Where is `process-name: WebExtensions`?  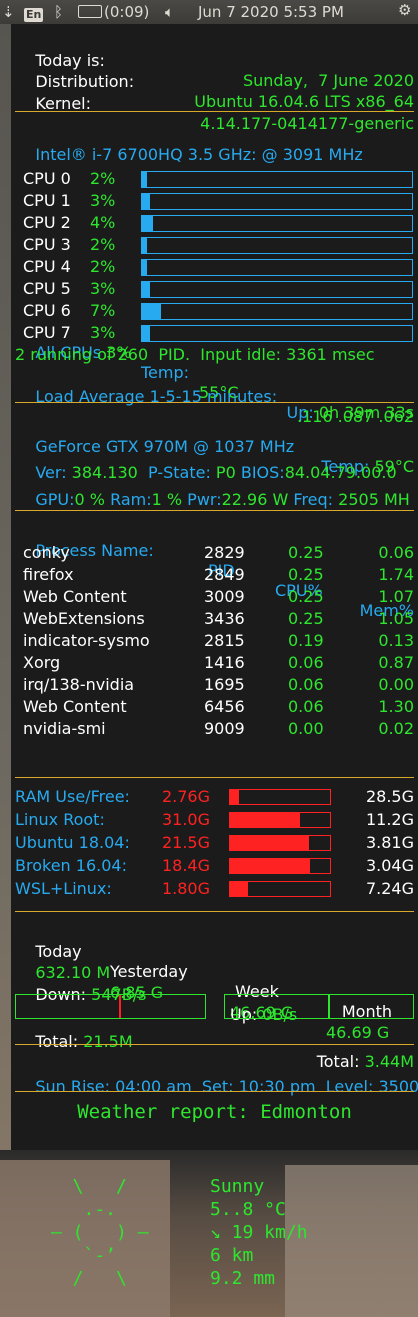 process-name: WebExtensions is located at coordinates (84, 618).